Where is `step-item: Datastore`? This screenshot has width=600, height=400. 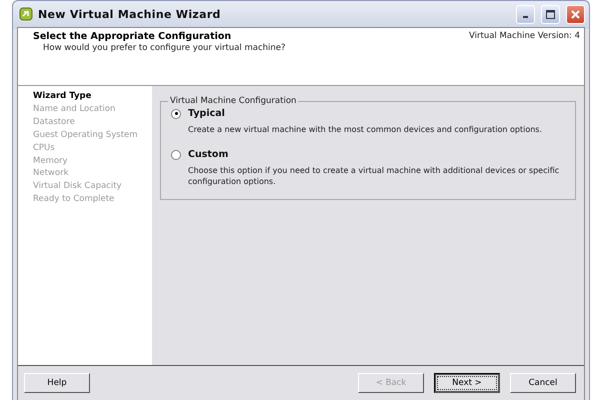
step-item: Datastore is located at coordinates (54, 122).